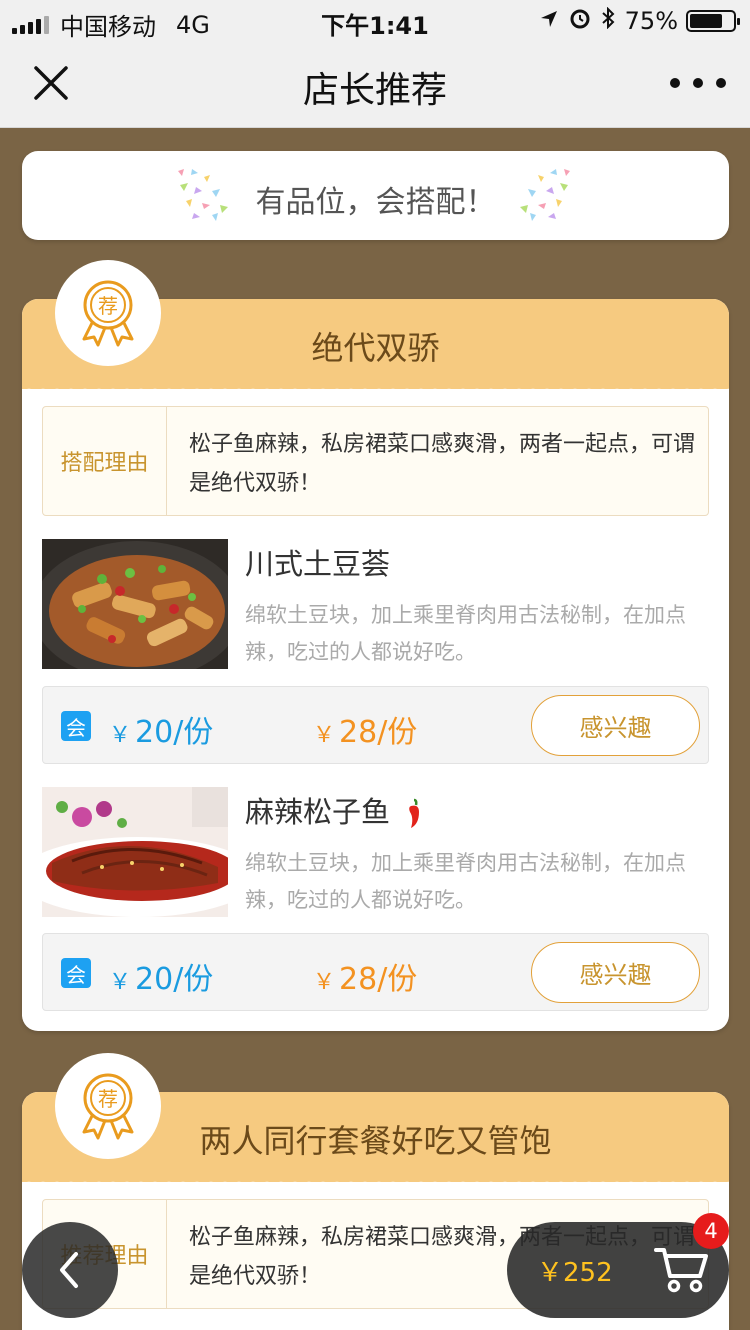 This screenshot has width=750, height=1330. Describe the element at coordinates (575, 1273) in the screenshot. I see `cart-total: ￥252` at that location.